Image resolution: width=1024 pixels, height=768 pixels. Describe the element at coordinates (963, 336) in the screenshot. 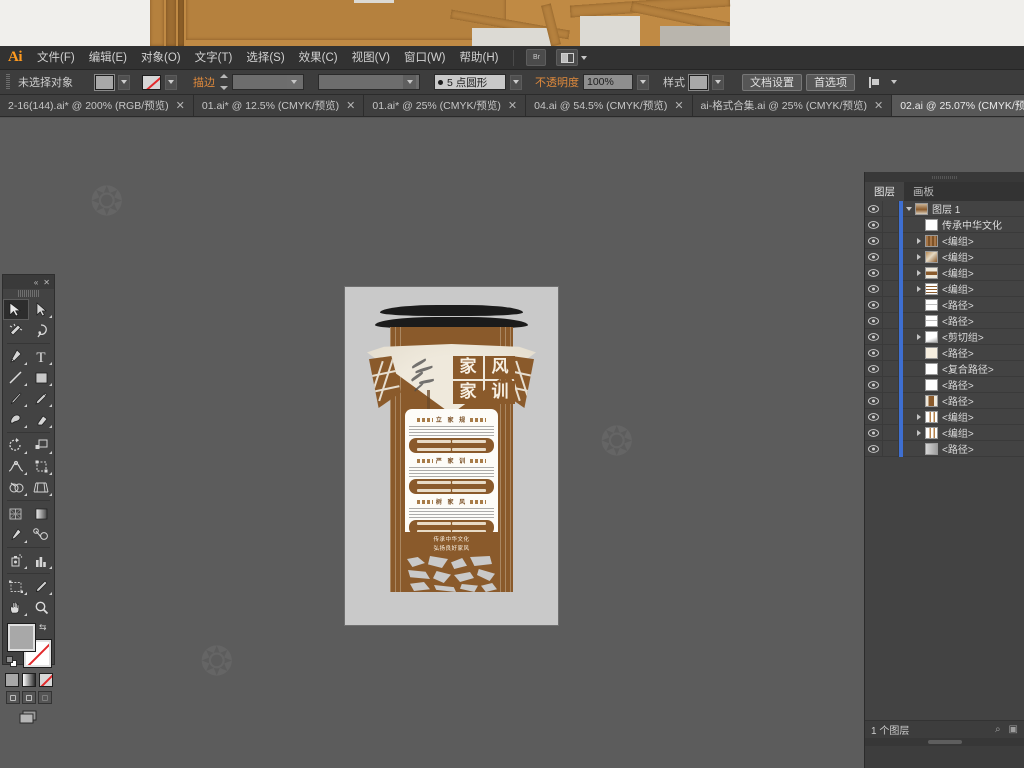

I see `layer-name: <剪切组>` at that location.